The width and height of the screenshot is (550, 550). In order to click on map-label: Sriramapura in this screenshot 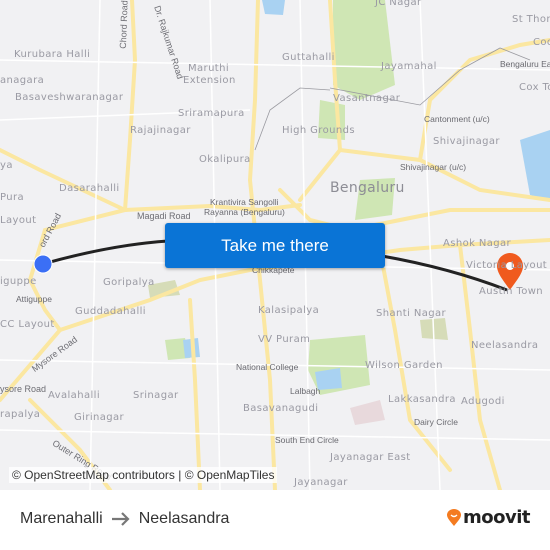, I will do `click(211, 113)`.